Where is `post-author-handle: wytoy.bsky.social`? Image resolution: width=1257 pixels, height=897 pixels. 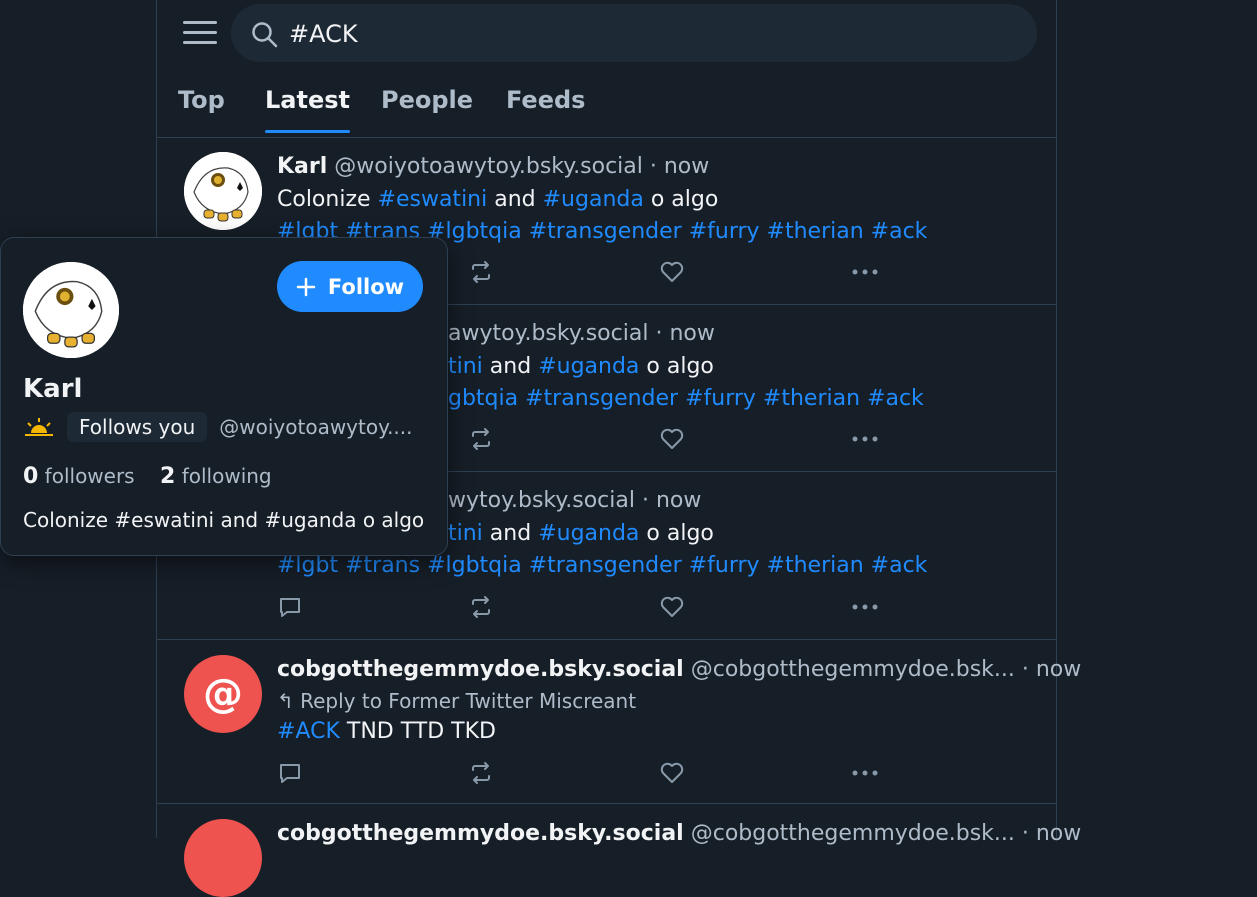 post-author-handle: wytoy.bsky.social is located at coordinates (541, 500).